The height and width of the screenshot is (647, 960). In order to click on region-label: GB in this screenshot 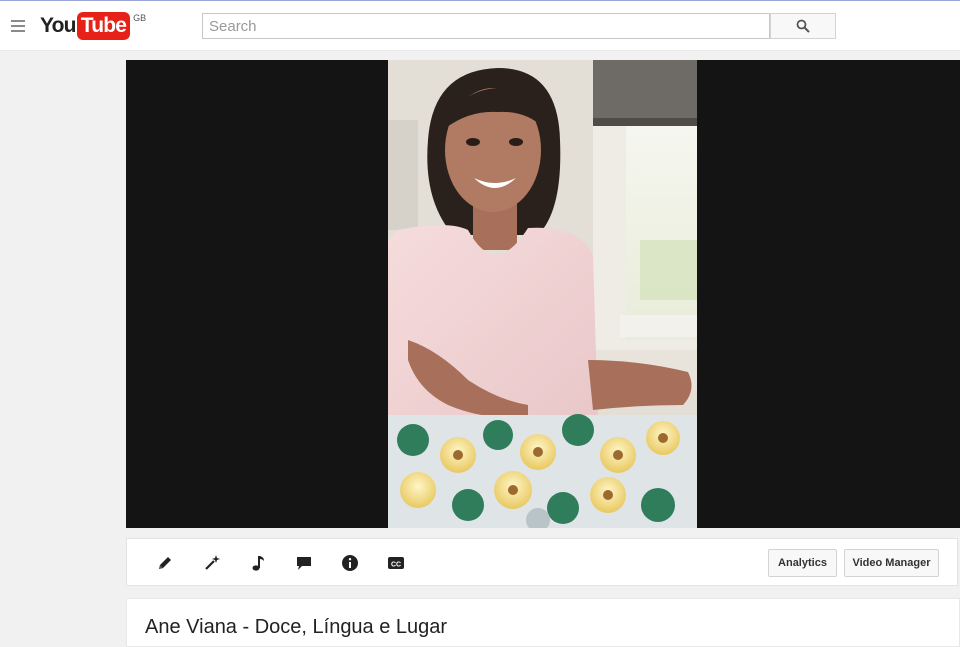, I will do `click(140, 18)`.